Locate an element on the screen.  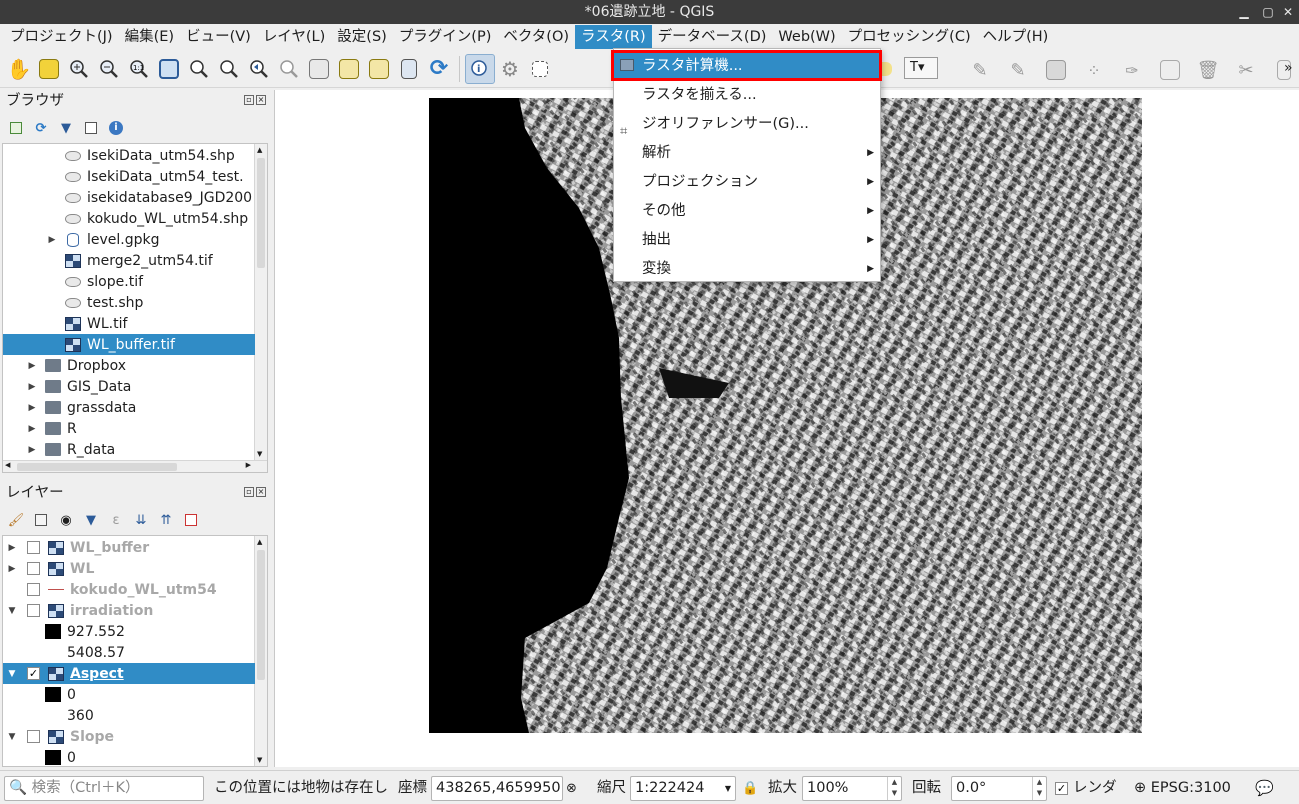
layer-item: ▶ WL is located at coordinates (129, 568).